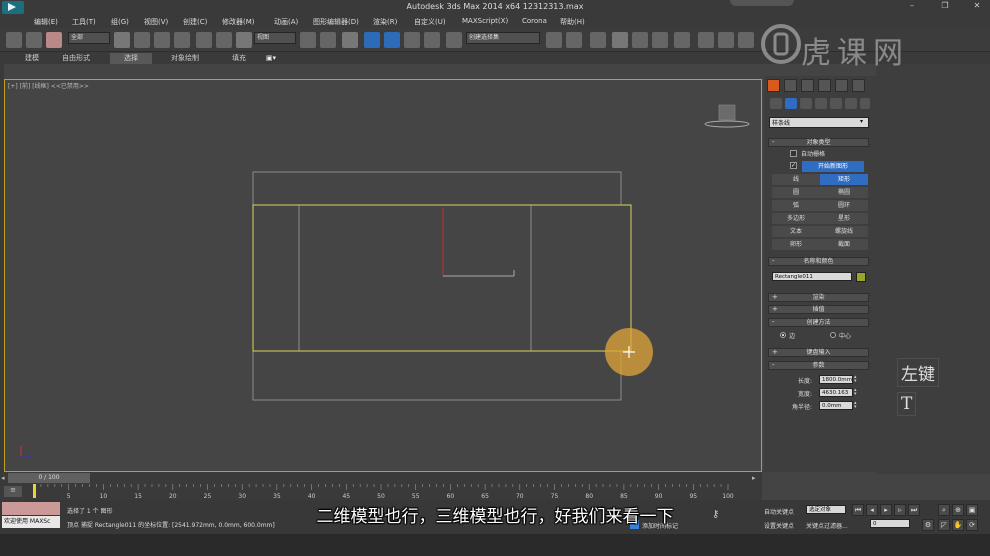 The height and width of the screenshot is (556, 990). Describe the element at coordinates (844, 244) in the screenshot. I see `shape-section-button: 截面` at that location.